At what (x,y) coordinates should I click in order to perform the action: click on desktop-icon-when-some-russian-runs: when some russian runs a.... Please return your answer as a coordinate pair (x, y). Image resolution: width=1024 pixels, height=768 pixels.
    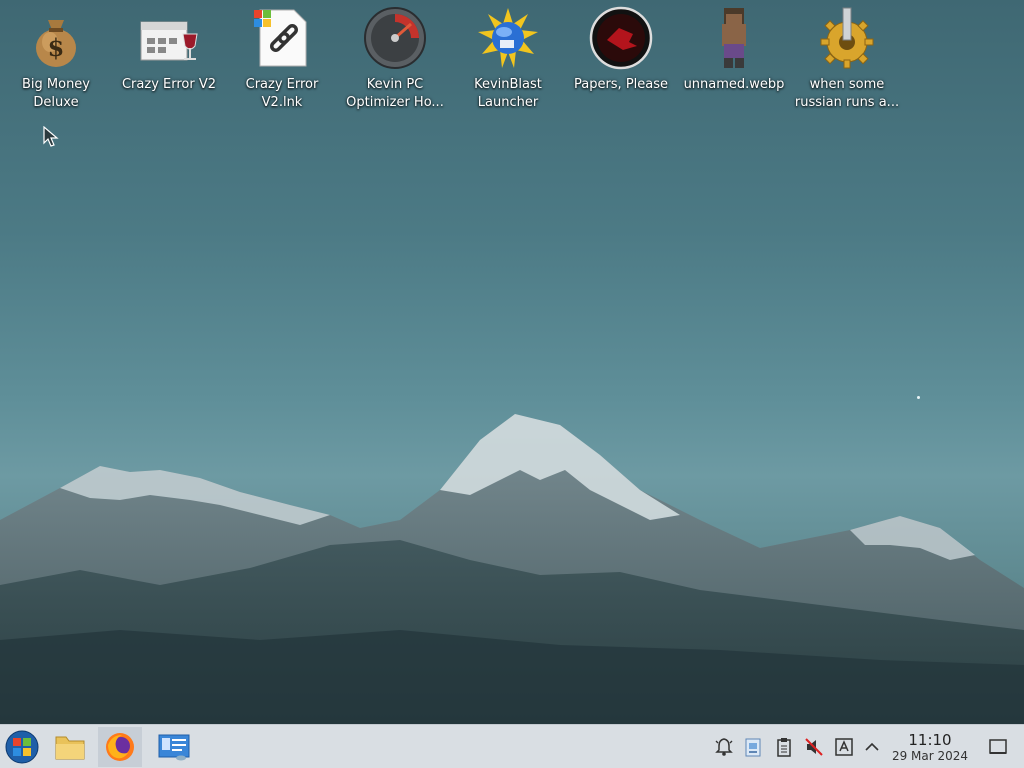
    Looking at the image, I should click on (847, 59).